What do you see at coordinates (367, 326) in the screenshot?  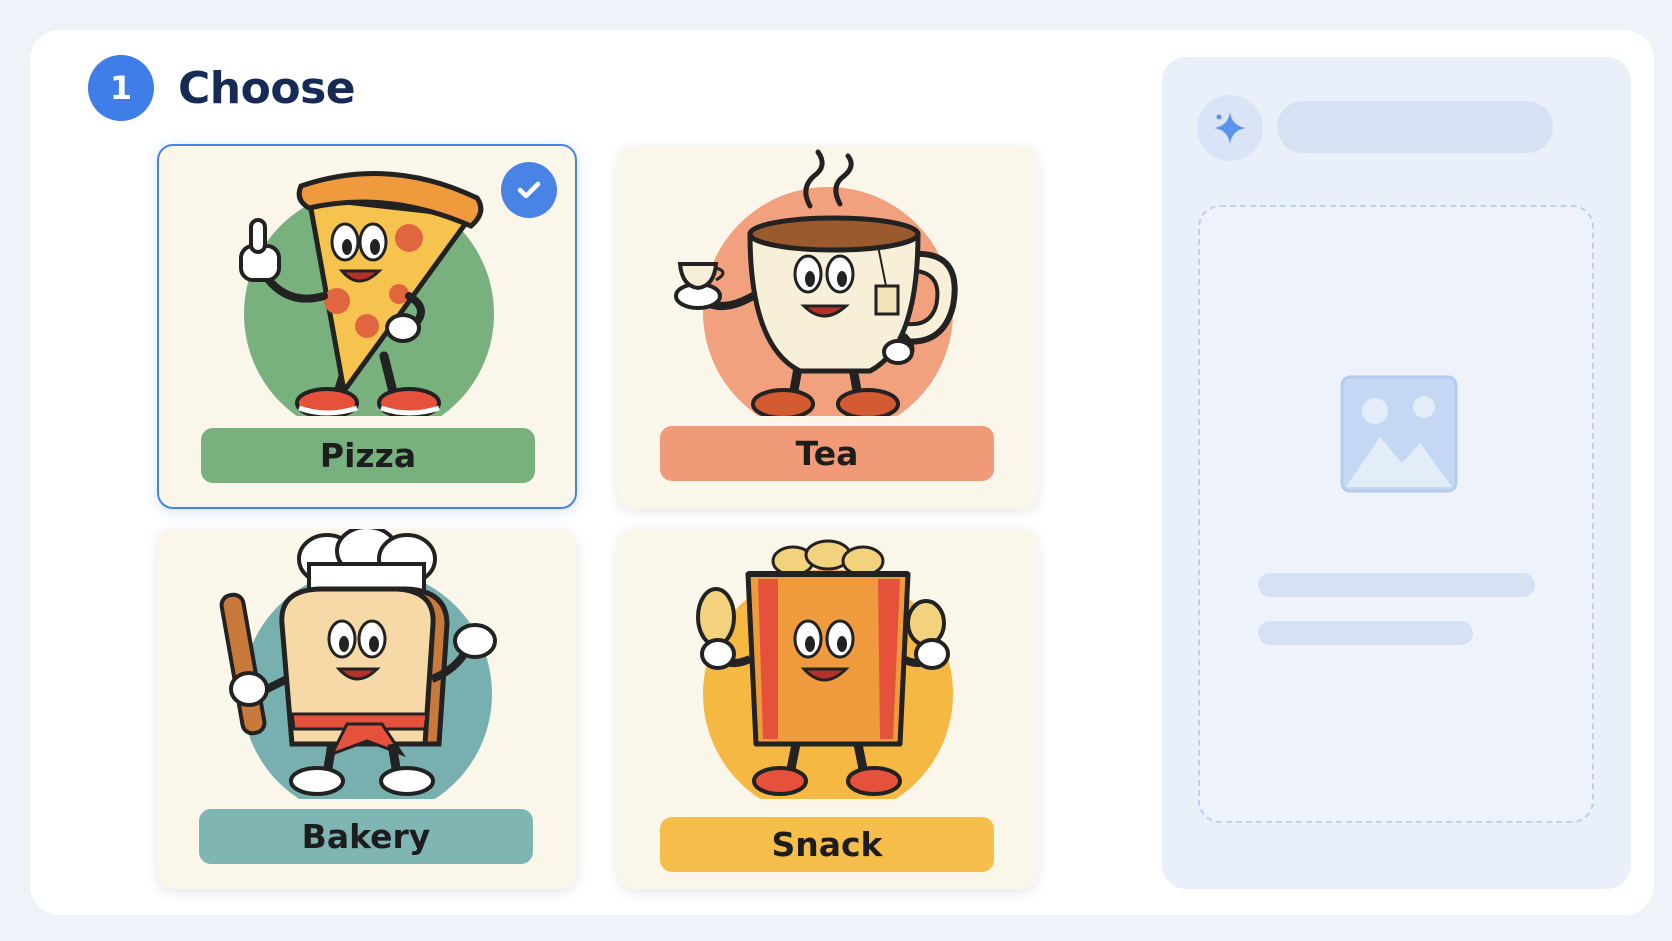 I see `option-card-pizza: Pizza` at bounding box center [367, 326].